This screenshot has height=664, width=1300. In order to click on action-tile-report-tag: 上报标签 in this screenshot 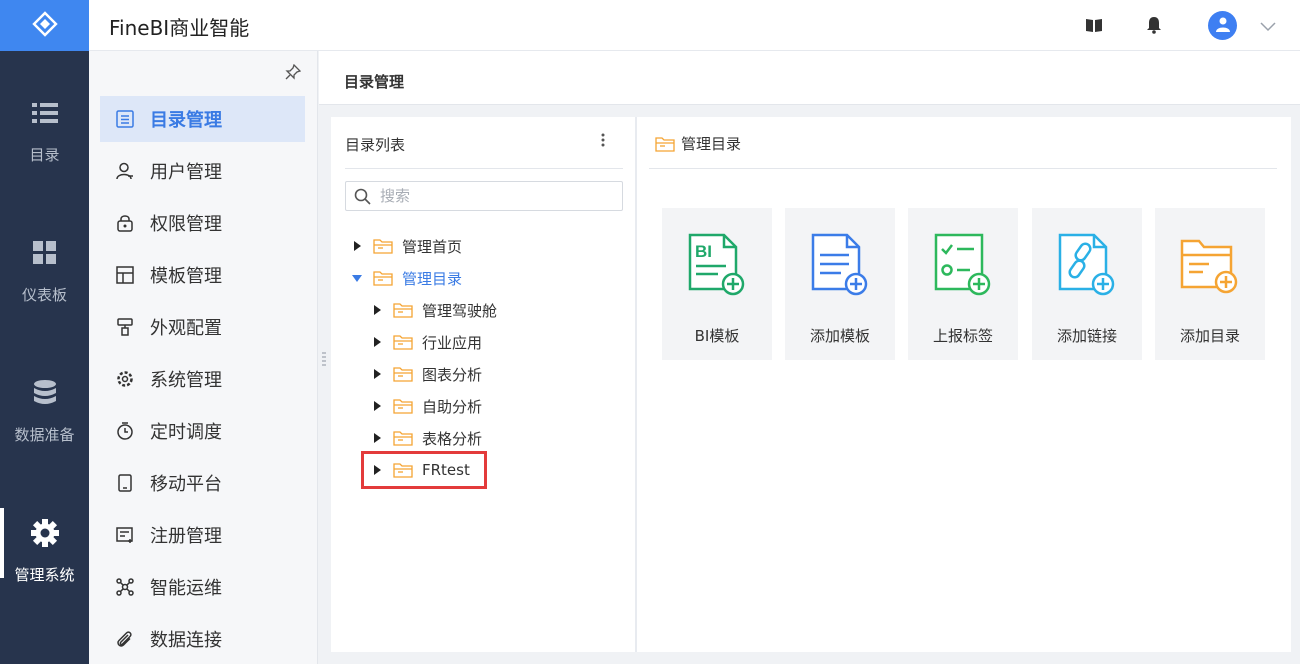, I will do `click(963, 284)`.